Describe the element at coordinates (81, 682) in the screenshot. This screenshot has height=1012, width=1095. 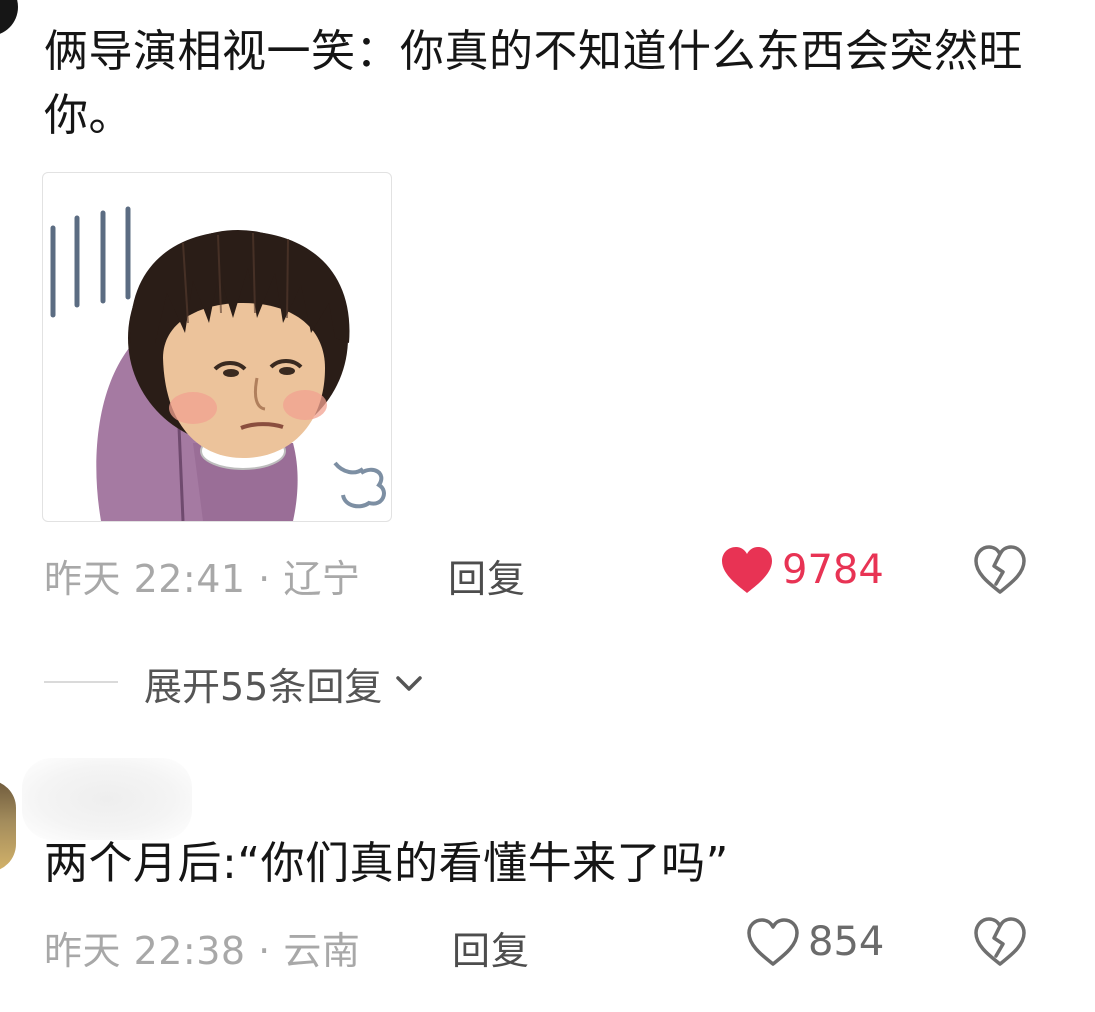
I see `divider-line` at that location.